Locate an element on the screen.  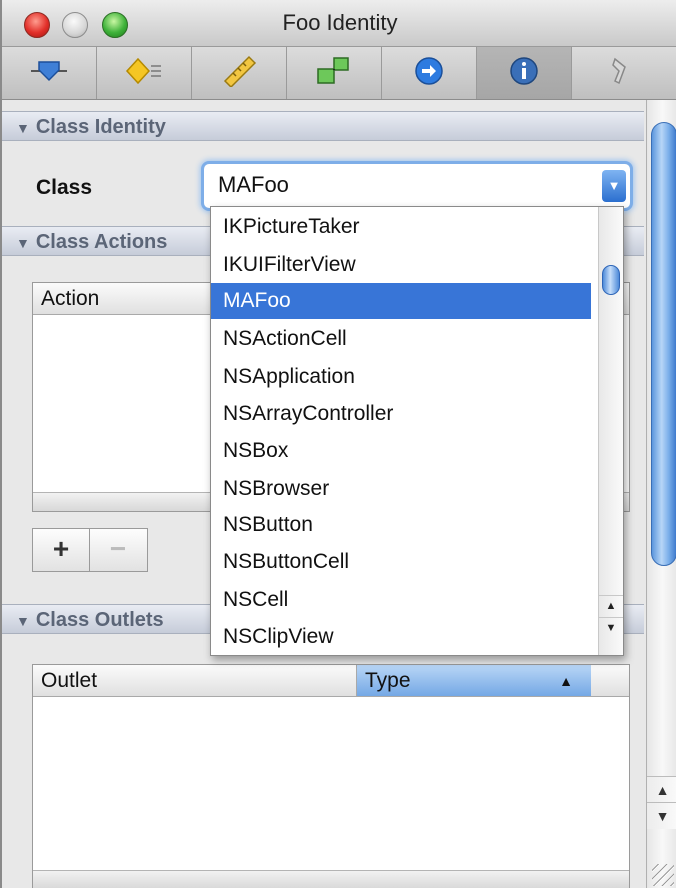
type-column-header: Type ▲ is located at coordinates (474, 681).